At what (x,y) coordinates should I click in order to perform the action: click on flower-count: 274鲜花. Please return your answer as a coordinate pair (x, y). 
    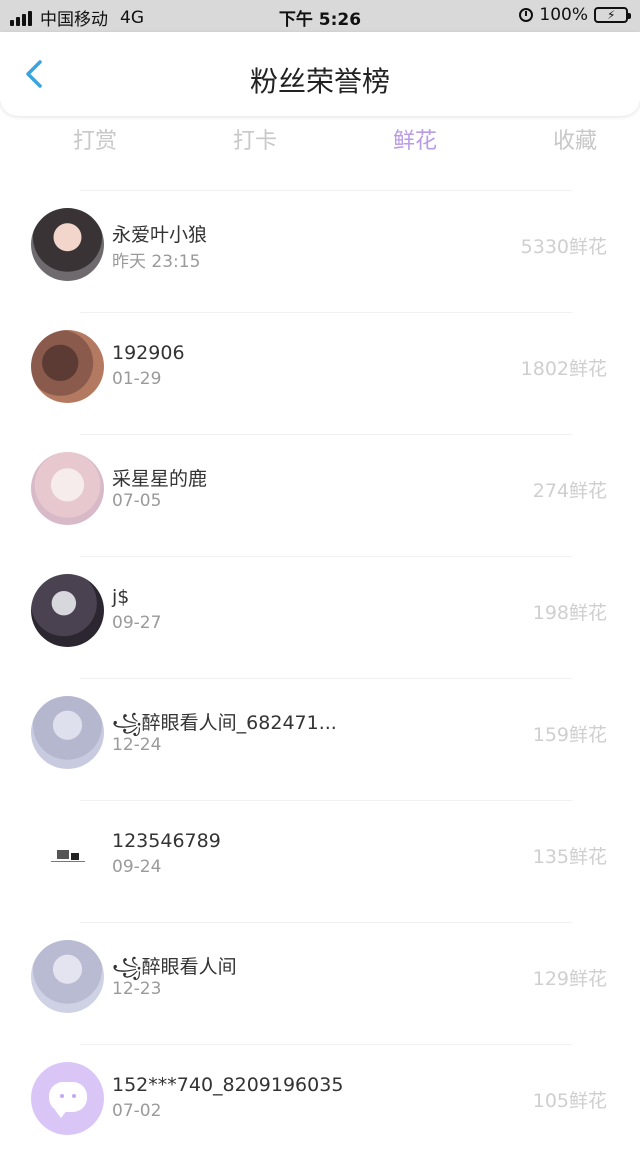
    Looking at the image, I should click on (569, 491).